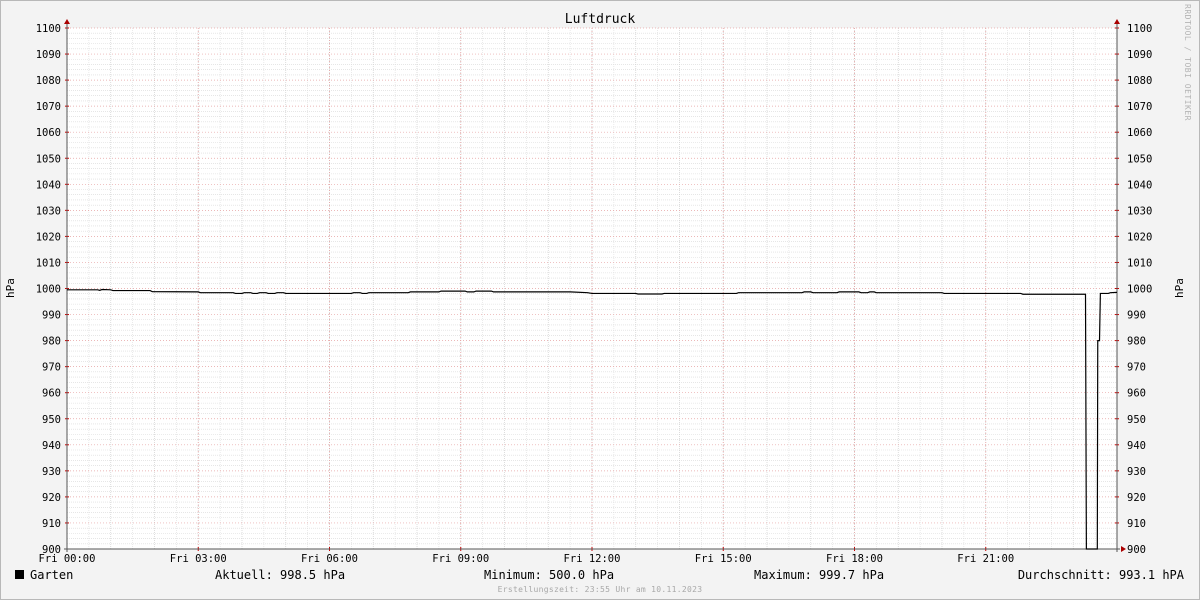 This screenshot has width=1200, height=600. I want to click on y-tick-label-left: 990, so click(51, 316).